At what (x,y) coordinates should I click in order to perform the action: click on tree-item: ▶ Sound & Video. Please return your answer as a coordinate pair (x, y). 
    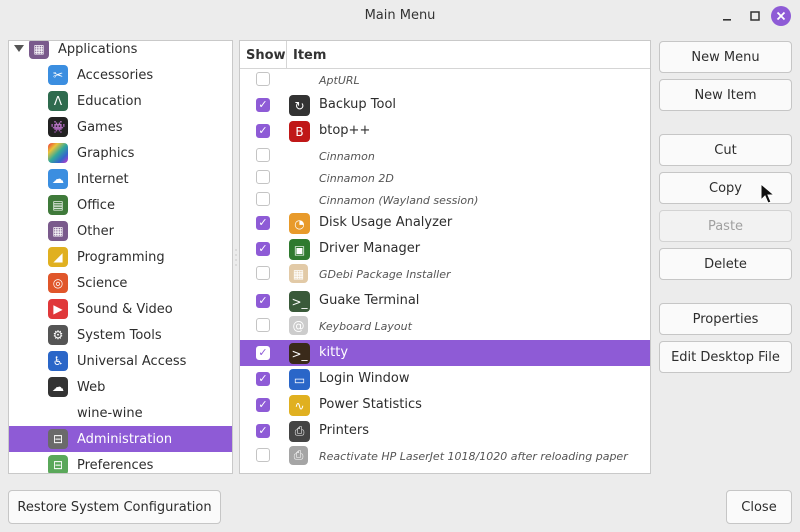
    Looking at the image, I should click on (120, 309).